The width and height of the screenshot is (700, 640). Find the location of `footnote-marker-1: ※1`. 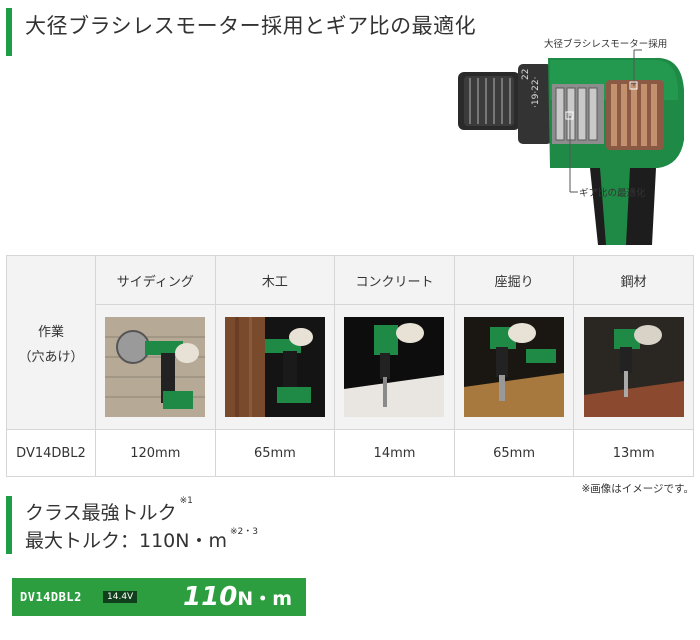

footnote-marker-1: ※1 is located at coordinates (186, 501).